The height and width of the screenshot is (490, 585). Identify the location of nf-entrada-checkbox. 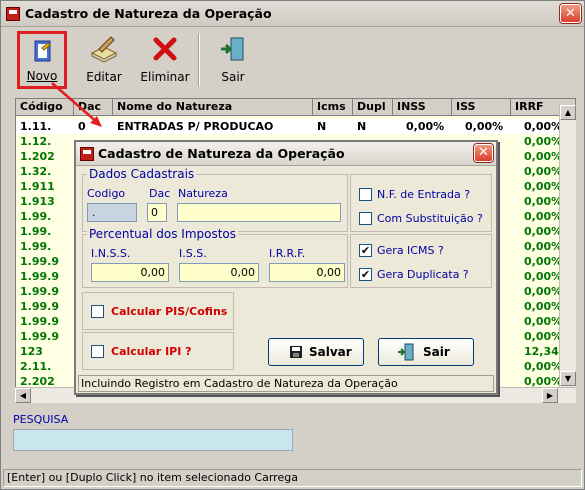
(365, 194).